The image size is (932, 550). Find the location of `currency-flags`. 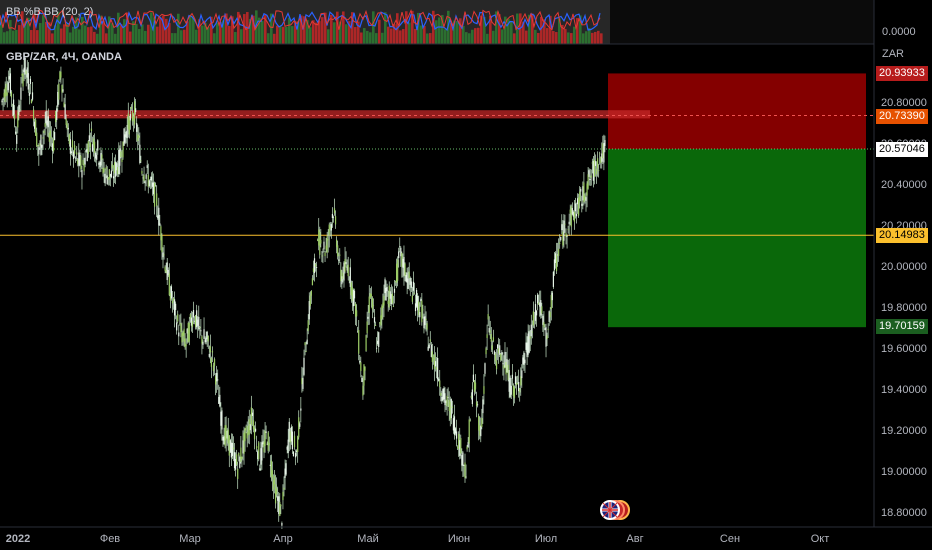

currency-flags is located at coordinates (618, 512).